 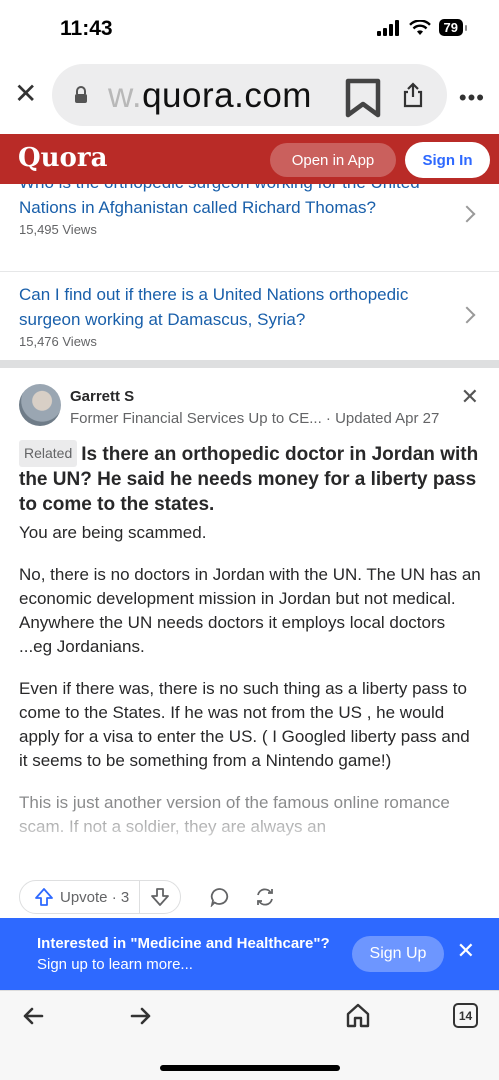 What do you see at coordinates (86, 28) in the screenshot?
I see `status-time: 11:43` at bounding box center [86, 28].